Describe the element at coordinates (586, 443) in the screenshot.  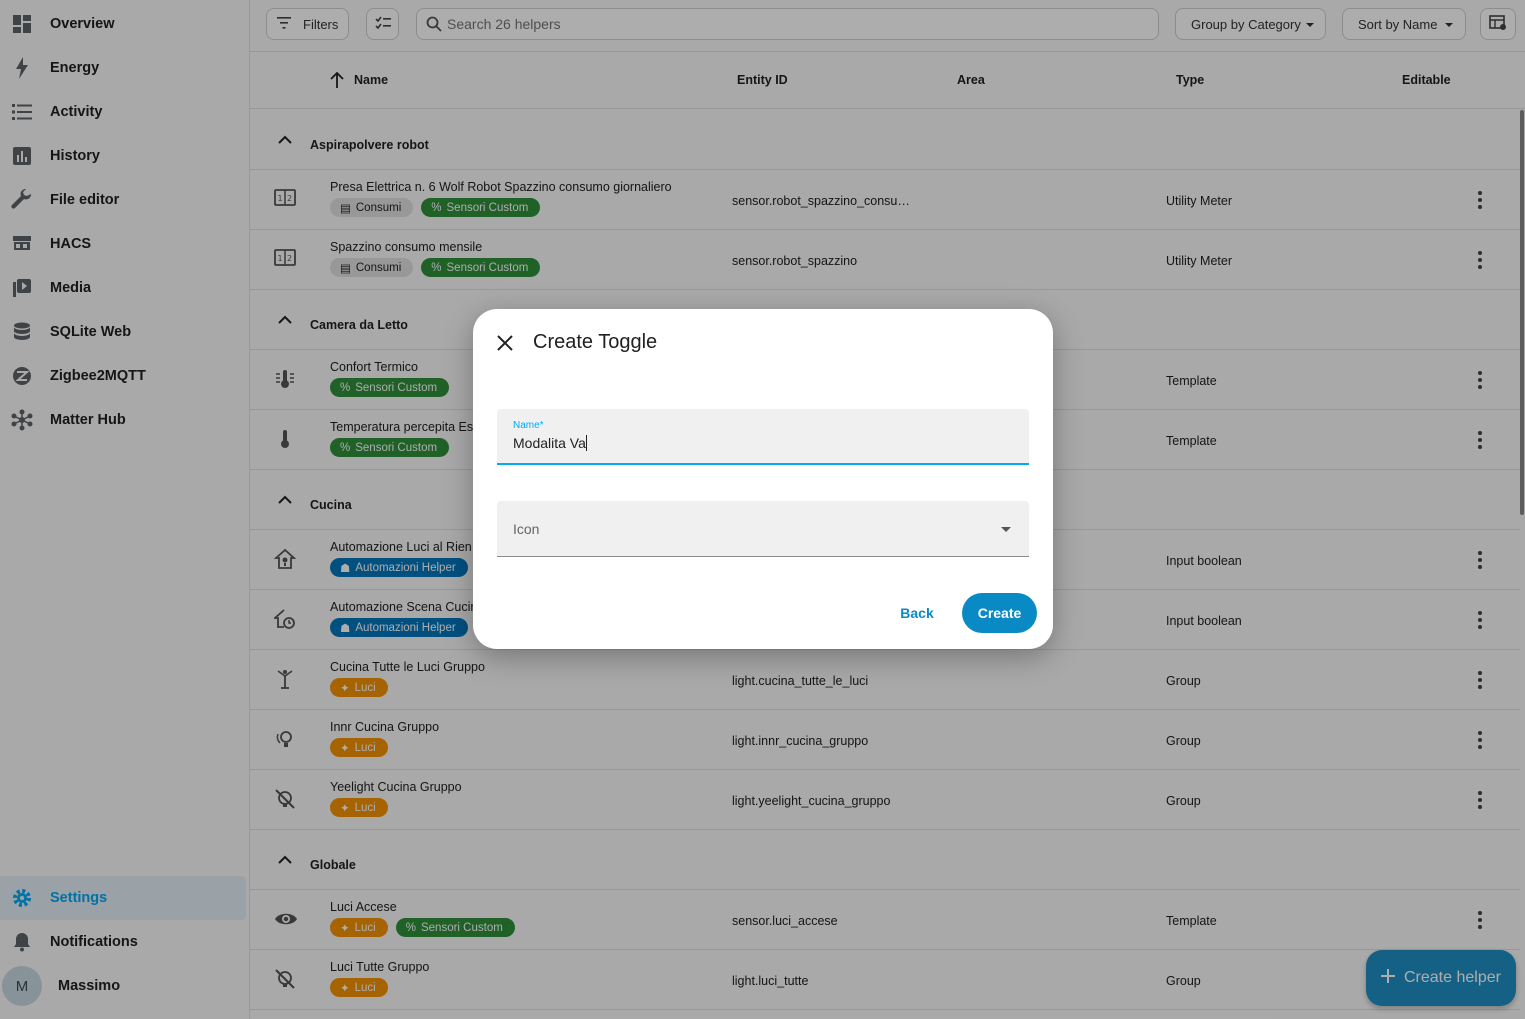
I see `text-caret` at that location.